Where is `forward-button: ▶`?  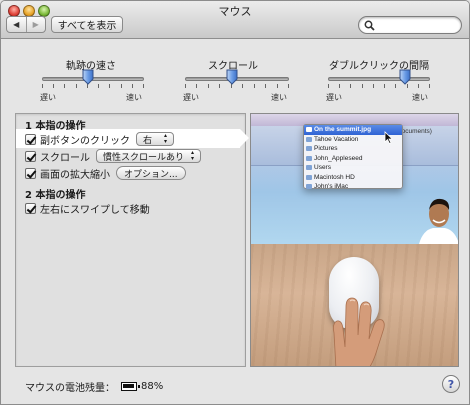
forward-button: ▶ is located at coordinates (35, 24).